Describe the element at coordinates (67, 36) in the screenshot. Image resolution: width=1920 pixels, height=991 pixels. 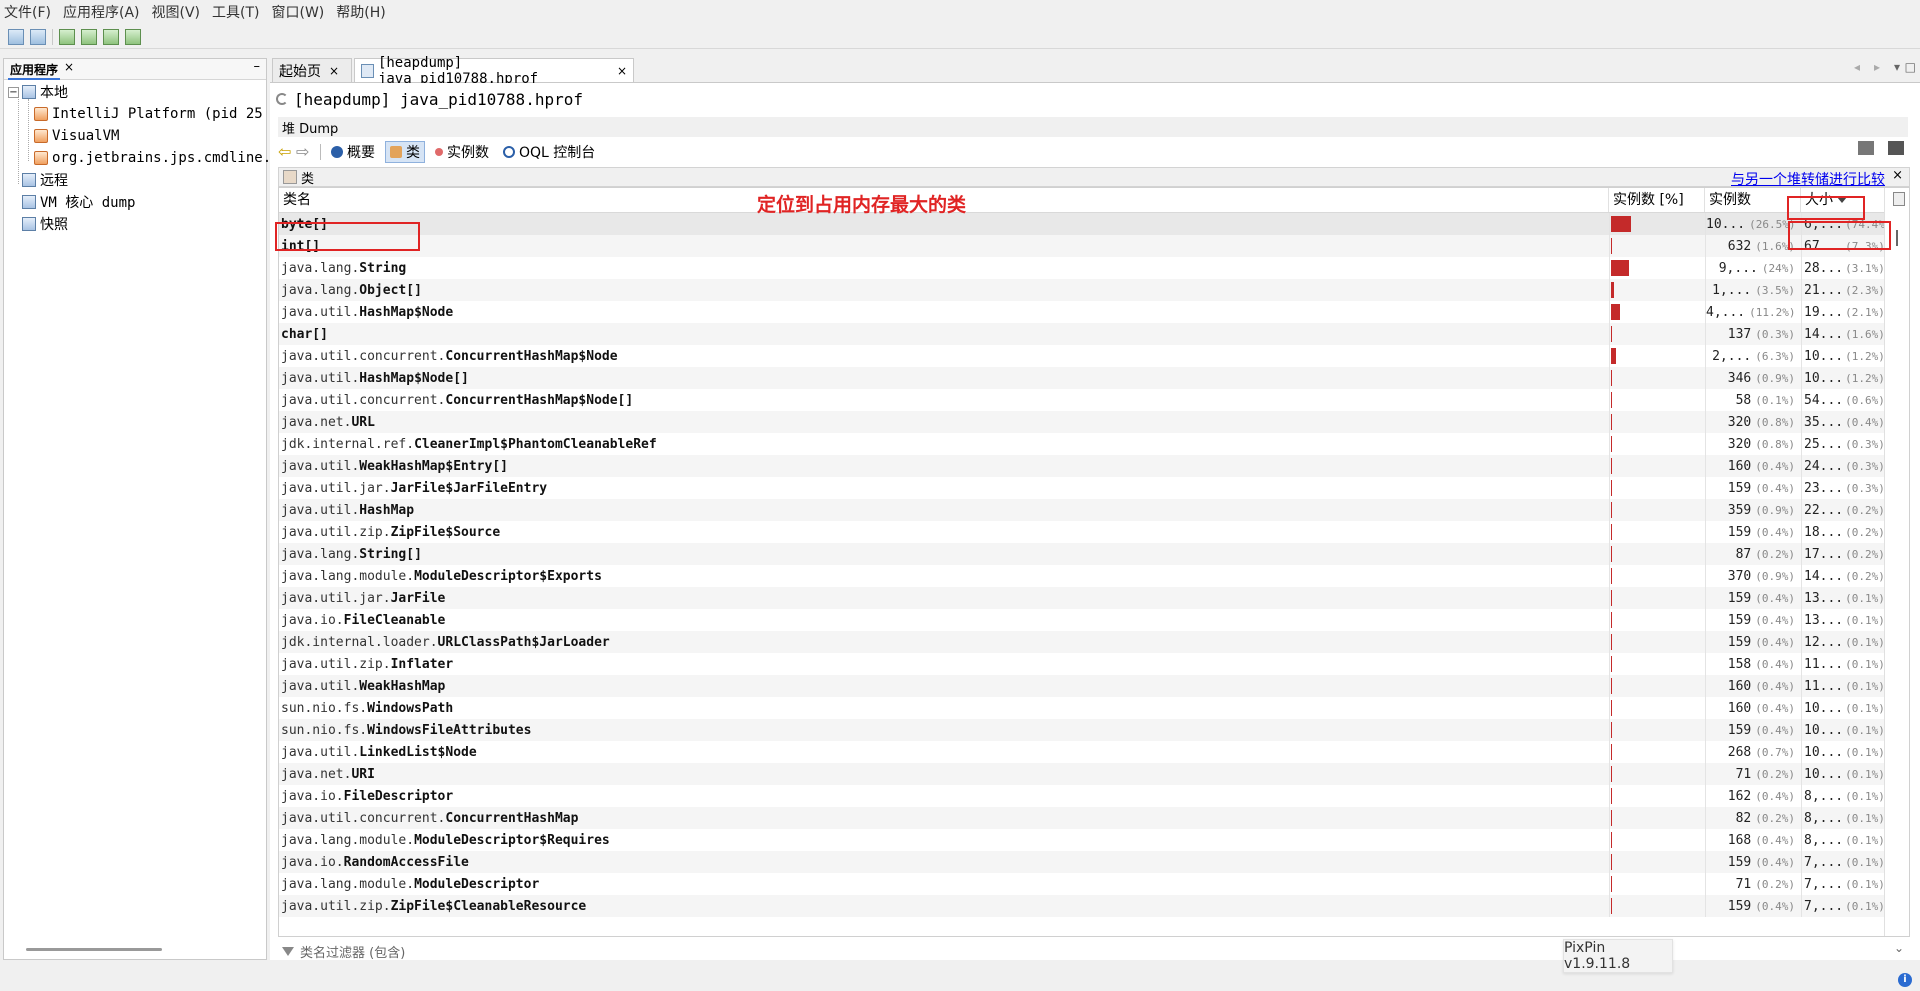
I see `add-jmx-connection-icon` at that location.